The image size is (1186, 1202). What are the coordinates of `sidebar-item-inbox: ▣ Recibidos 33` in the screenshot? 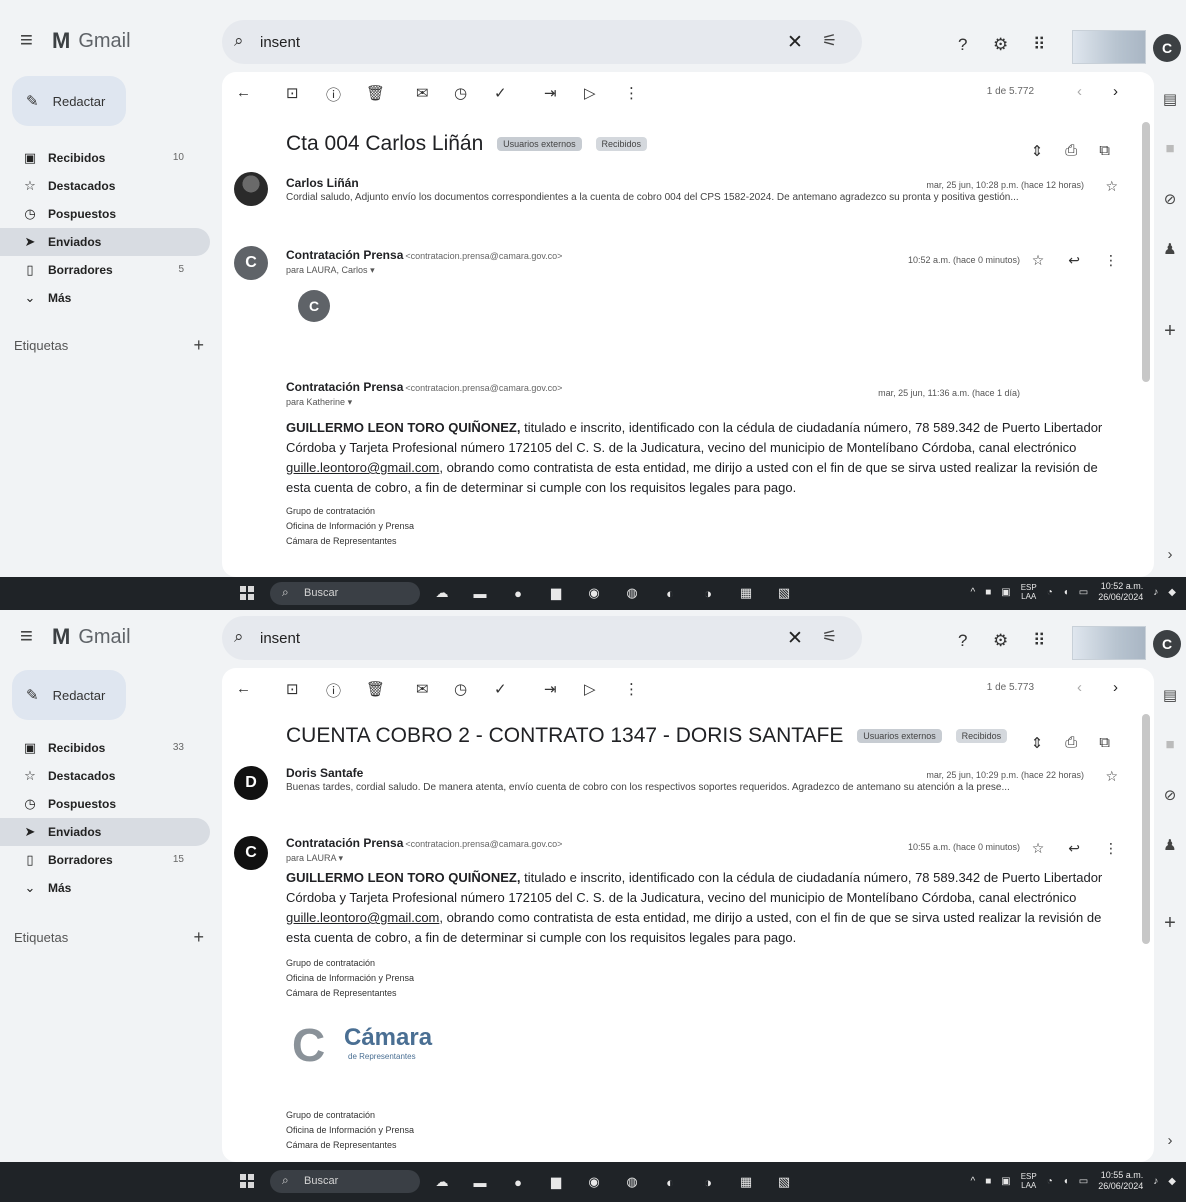 It's located at (105, 748).